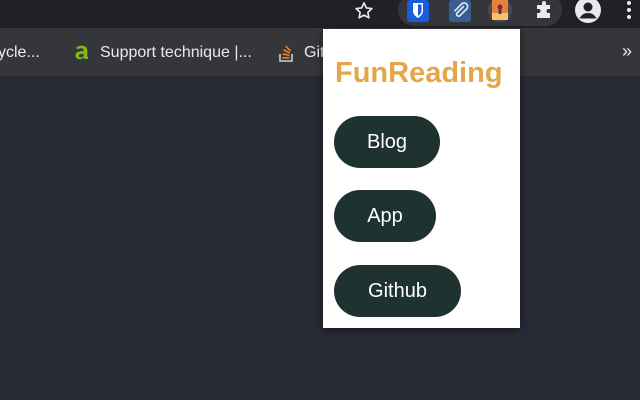 The height and width of the screenshot is (400, 640). I want to click on bitwarden-icon, so click(418, 12).